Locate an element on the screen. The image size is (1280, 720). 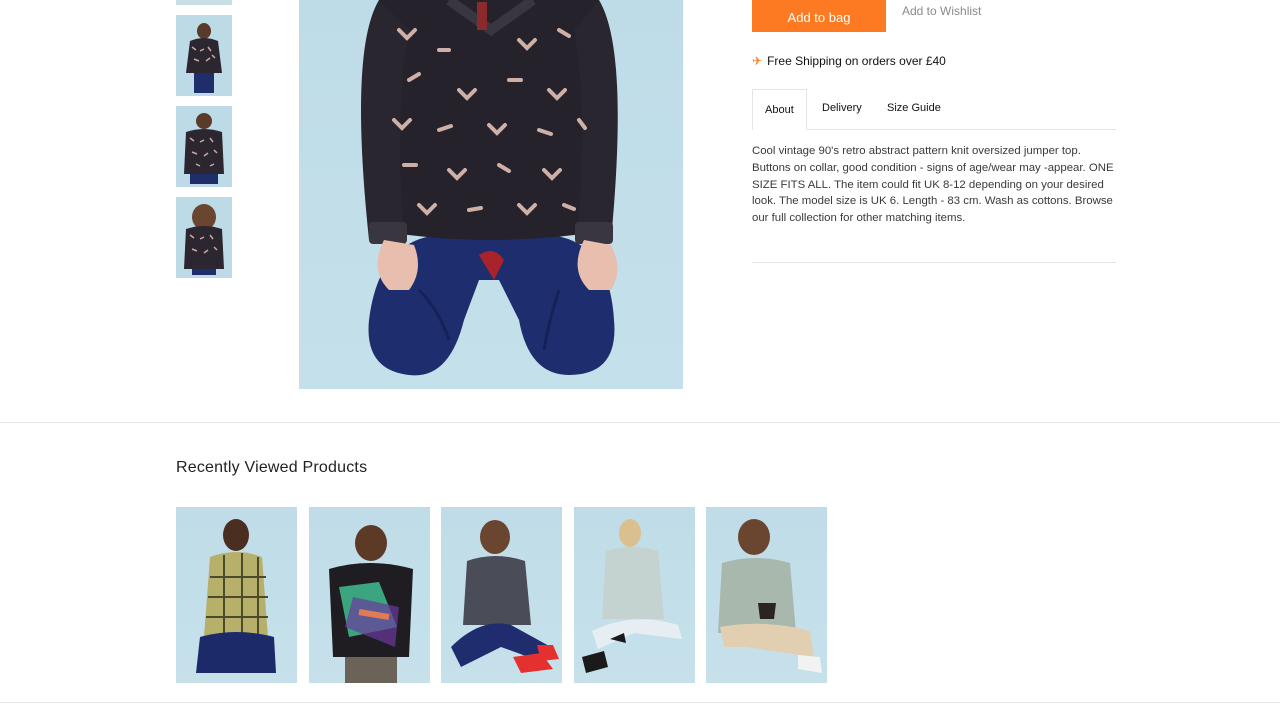
tab-about: About is located at coordinates (779, 109).